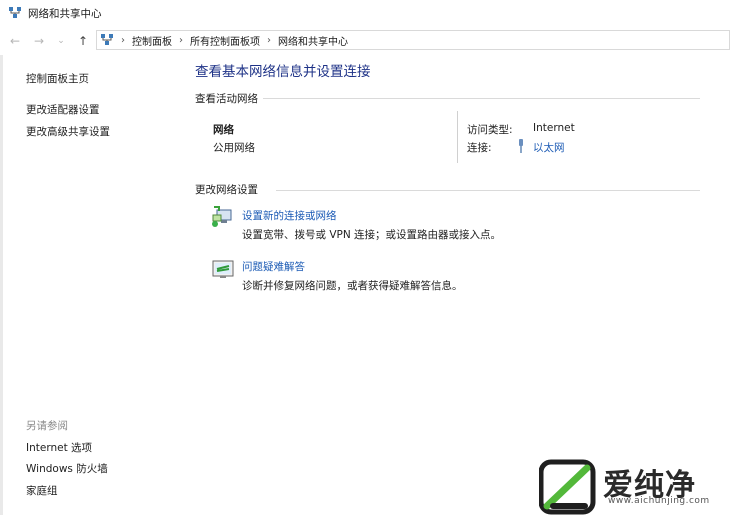  What do you see at coordinates (490, 130) in the screenshot?
I see `access-type-label: 访问类型:` at bounding box center [490, 130].